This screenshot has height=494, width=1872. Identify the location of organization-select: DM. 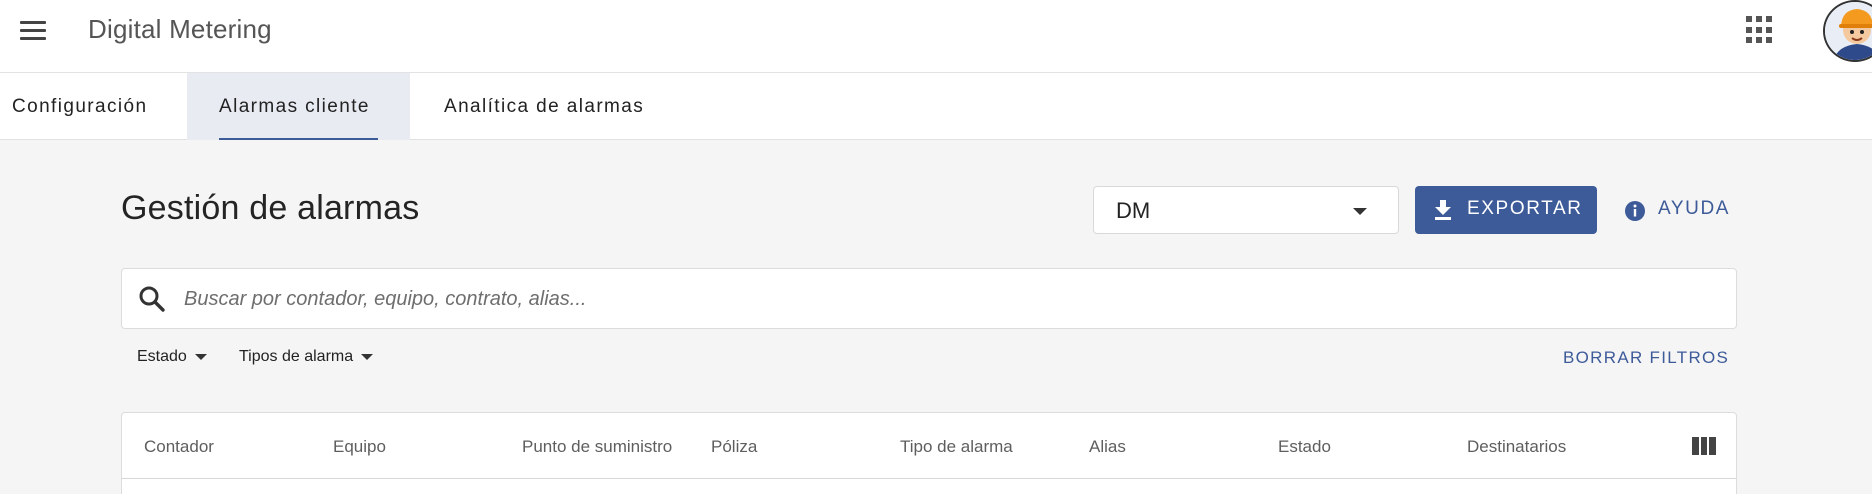
(1246, 210).